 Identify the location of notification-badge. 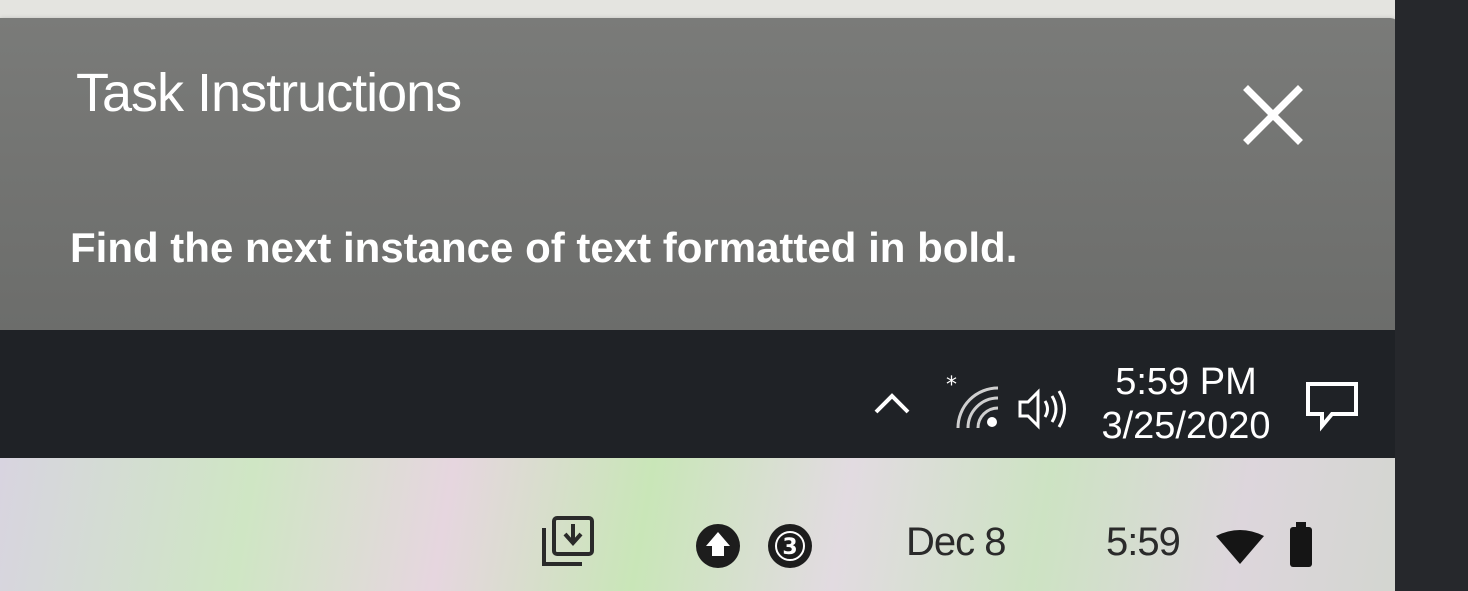
(718, 548).